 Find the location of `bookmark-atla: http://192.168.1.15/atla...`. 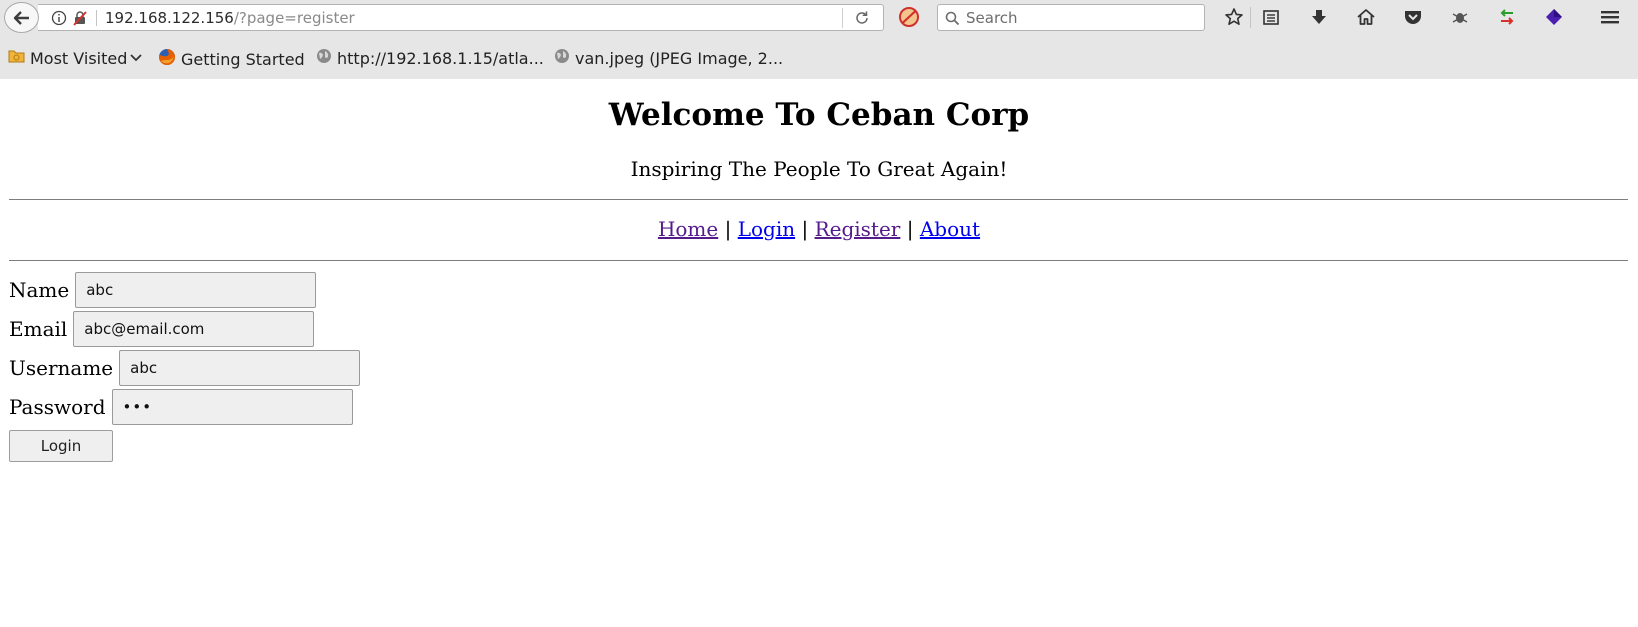

bookmark-atla: http://192.168.1.15/atla... is located at coordinates (430, 58).